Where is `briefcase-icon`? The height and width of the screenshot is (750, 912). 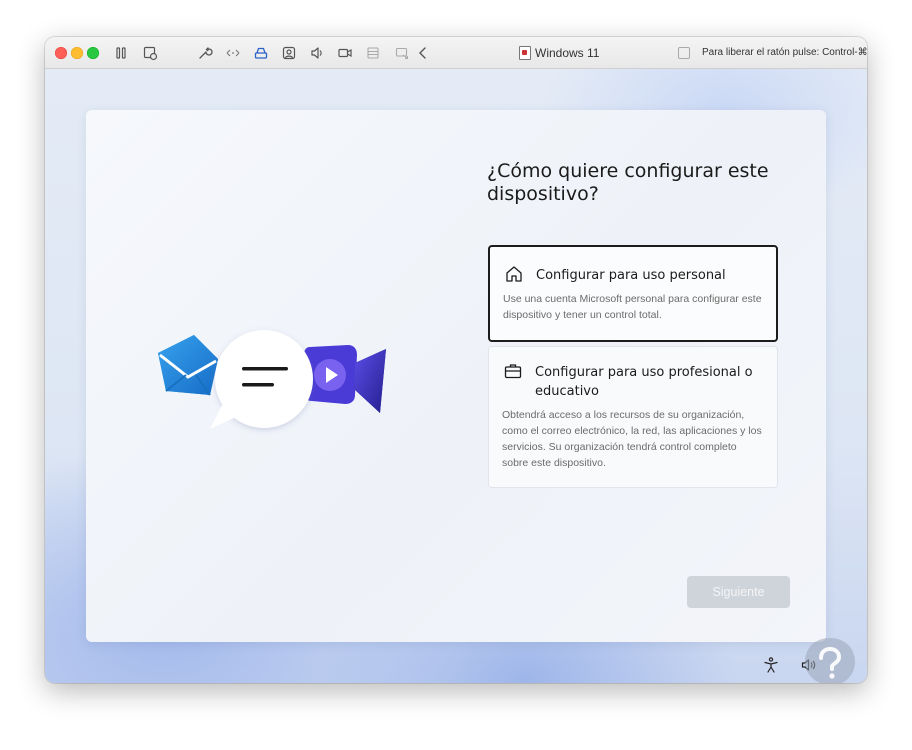 briefcase-icon is located at coordinates (513, 371).